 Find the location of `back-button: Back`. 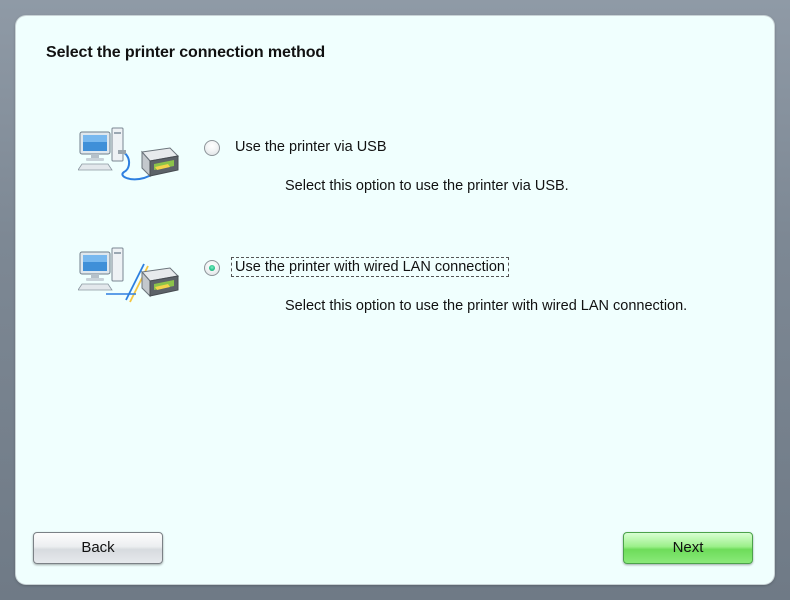

back-button: Back is located at coordinates (98, 548).